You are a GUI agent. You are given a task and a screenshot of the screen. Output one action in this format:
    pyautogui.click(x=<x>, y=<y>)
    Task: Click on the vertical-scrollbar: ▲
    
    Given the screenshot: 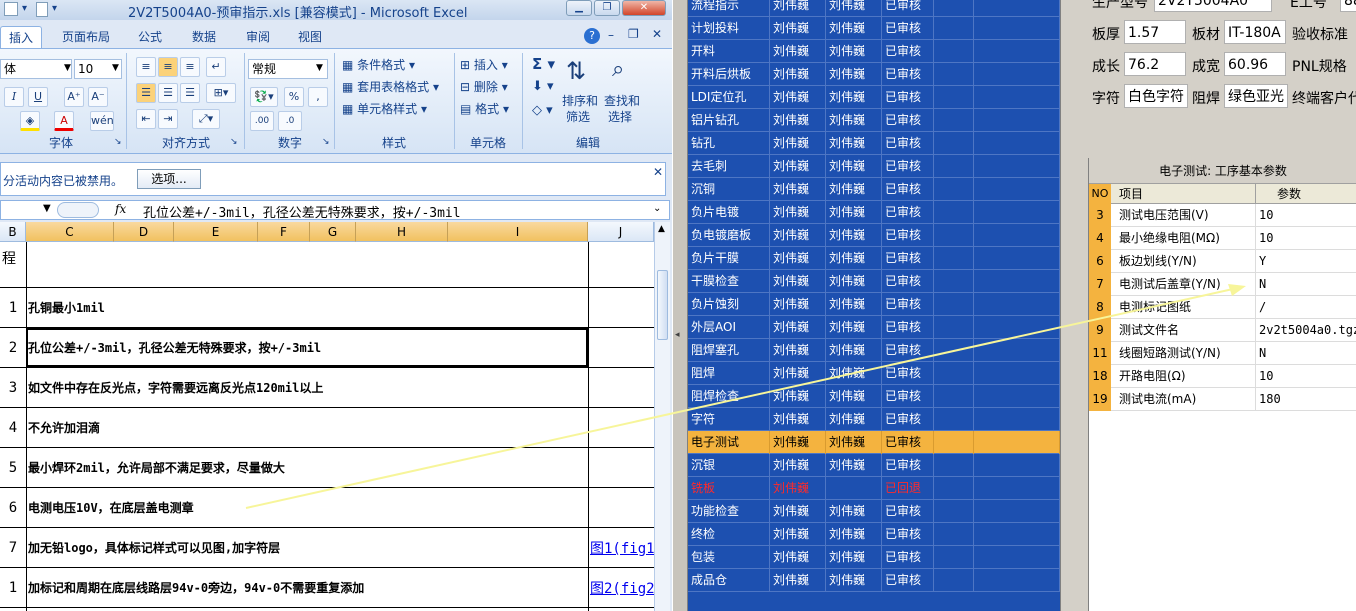 What is the action you would take?
    pyautogui.click(x=662, y=416)
    